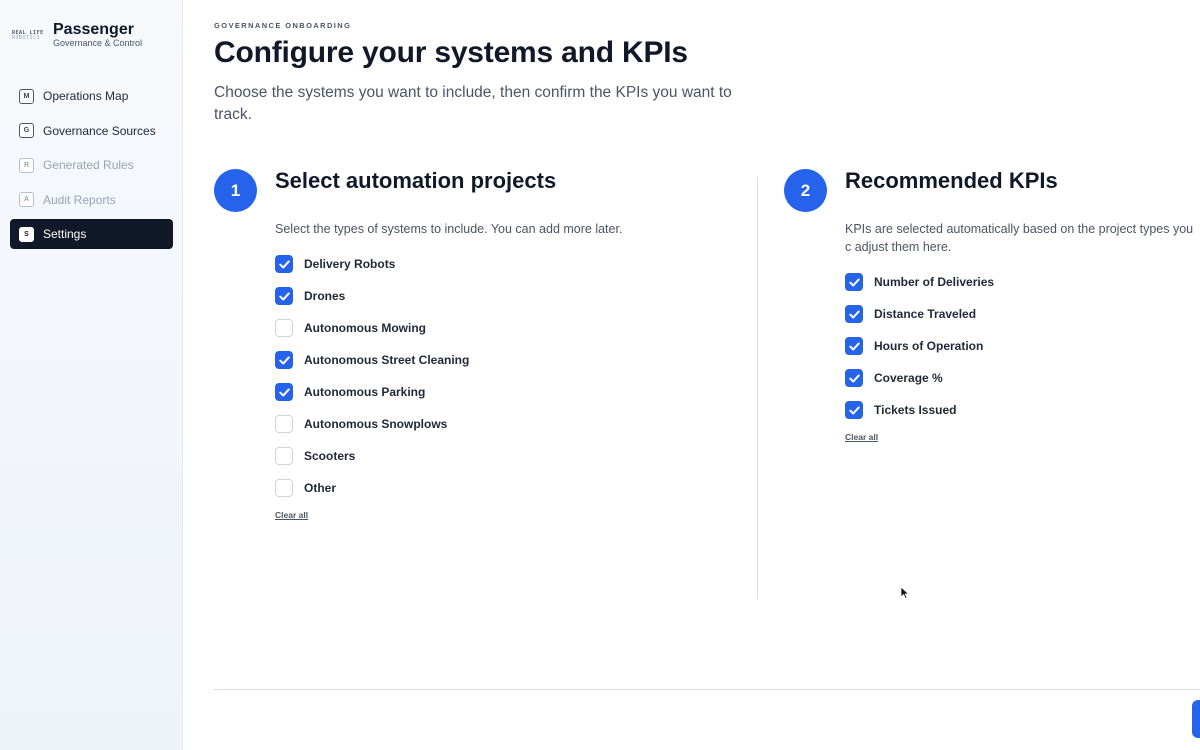  I want to click on logo-line-2: ROBOTICS, so click(26, 37).